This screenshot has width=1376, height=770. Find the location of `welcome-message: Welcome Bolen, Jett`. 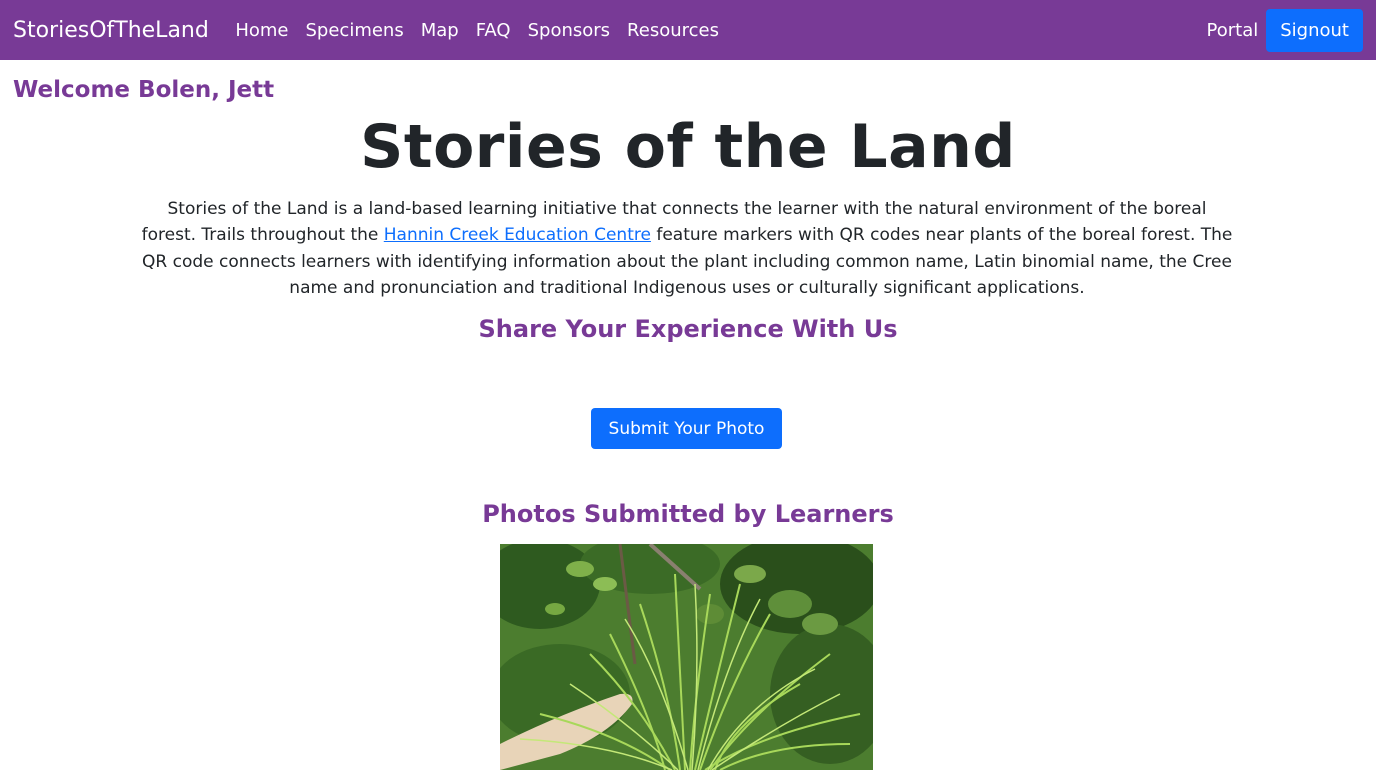

welcome-message: Welcome Bolen, Jett is located at coordinates (144, 90).